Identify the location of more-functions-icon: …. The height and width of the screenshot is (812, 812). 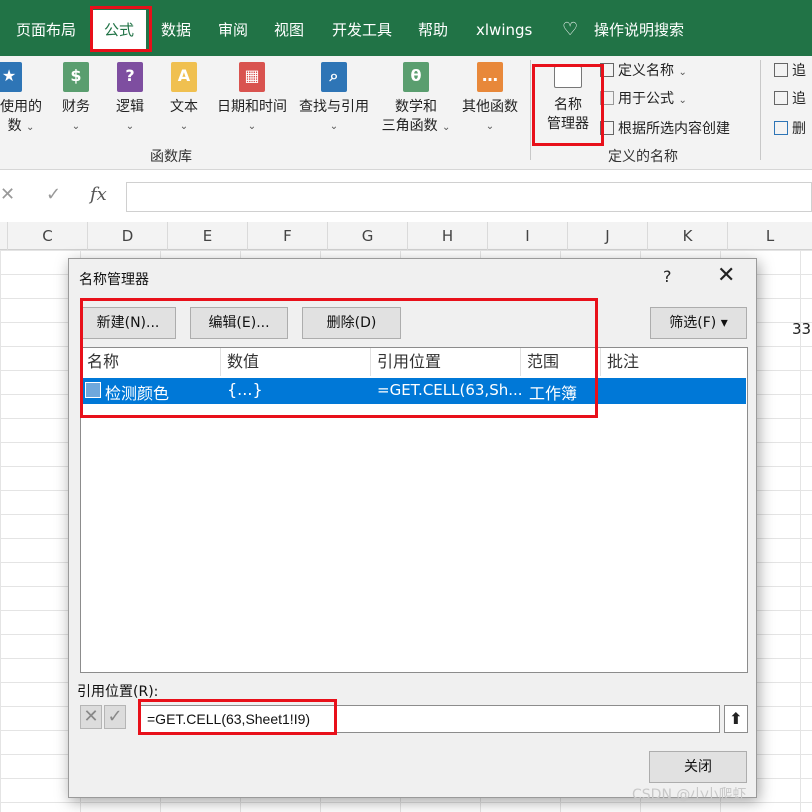
(490, 77).